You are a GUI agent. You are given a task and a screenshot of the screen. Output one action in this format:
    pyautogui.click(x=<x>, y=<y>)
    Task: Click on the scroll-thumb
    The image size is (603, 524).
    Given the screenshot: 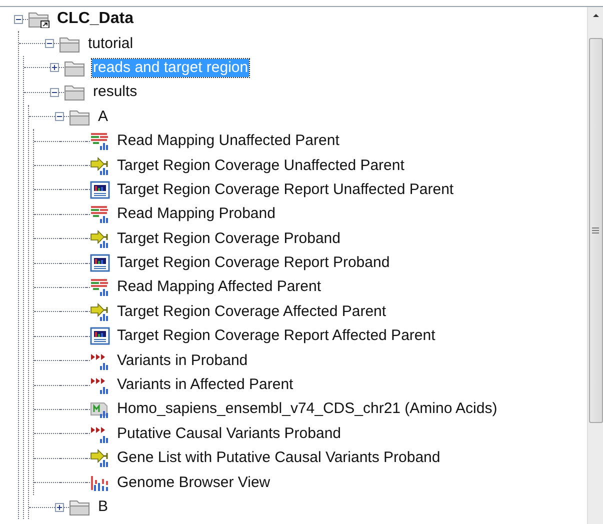 What is the action you would take?
    pyautogui.click(x=595, y=230)
    